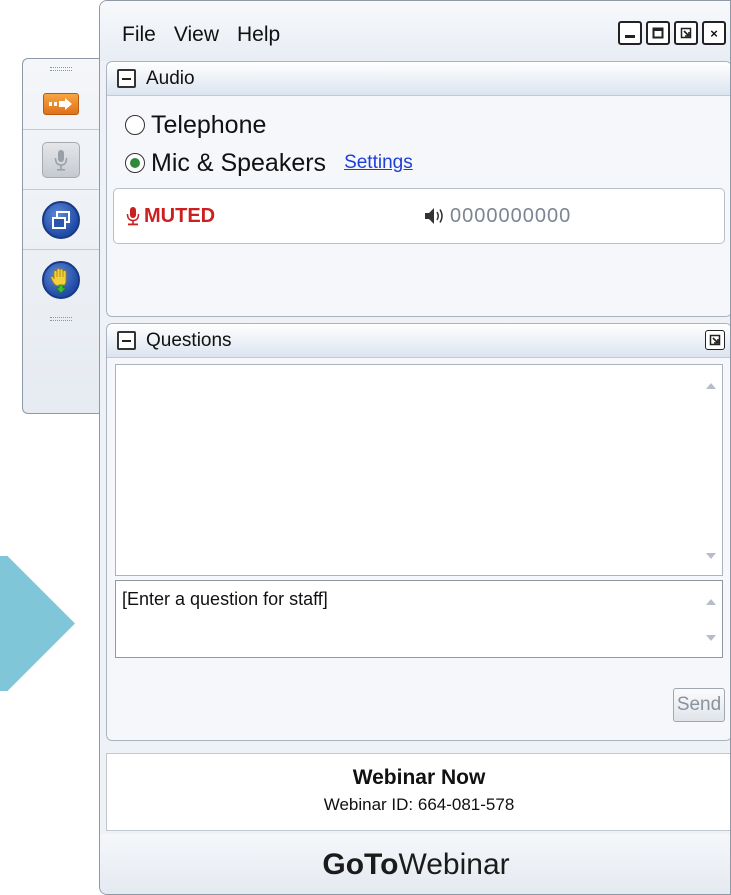 The image size is (731, 895). What do you see at coordinates (133, 216) in the screenshot?
I see `microphone-muted-icon` at bounding box center [133, 216].